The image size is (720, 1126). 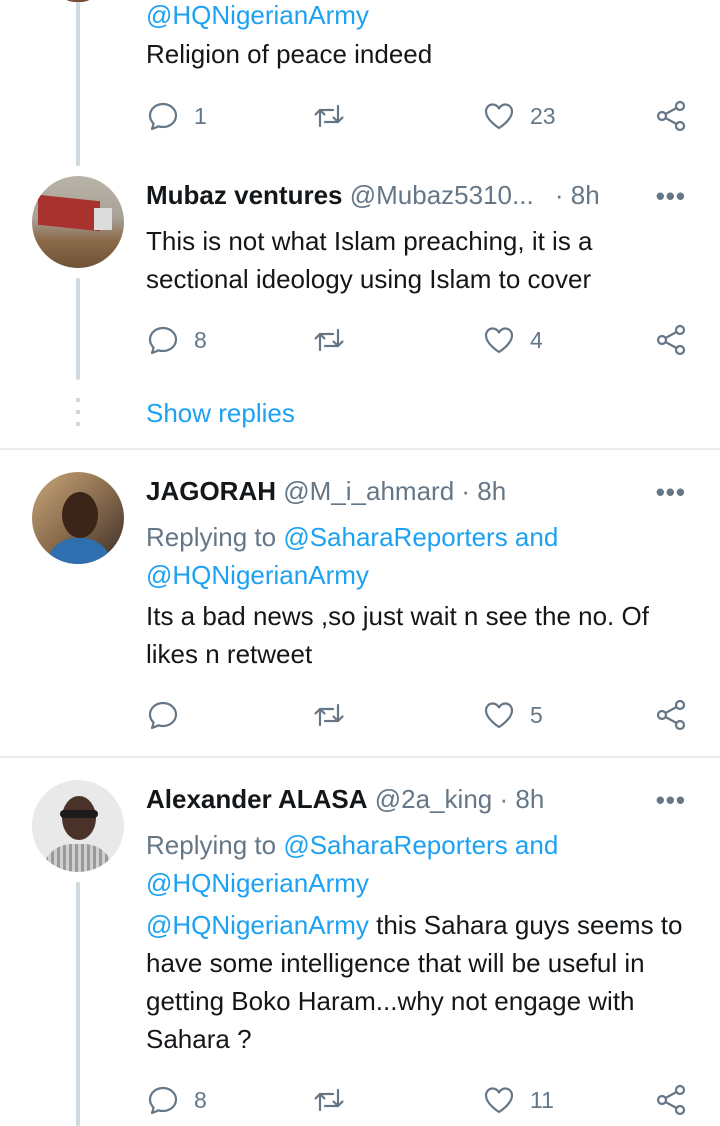 What do you see at coordinates (543, 115) in the screenshot?
I see `like-count: 23` at bounding box center [543, 115].